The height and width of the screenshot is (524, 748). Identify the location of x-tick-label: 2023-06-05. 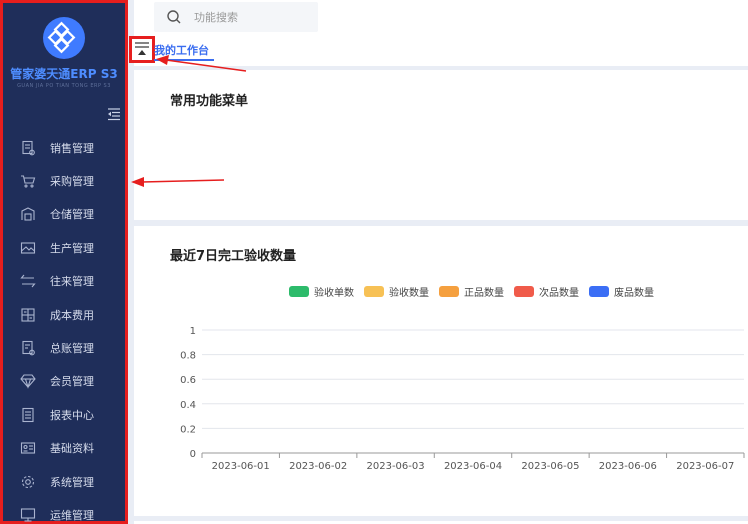
(550, 466).